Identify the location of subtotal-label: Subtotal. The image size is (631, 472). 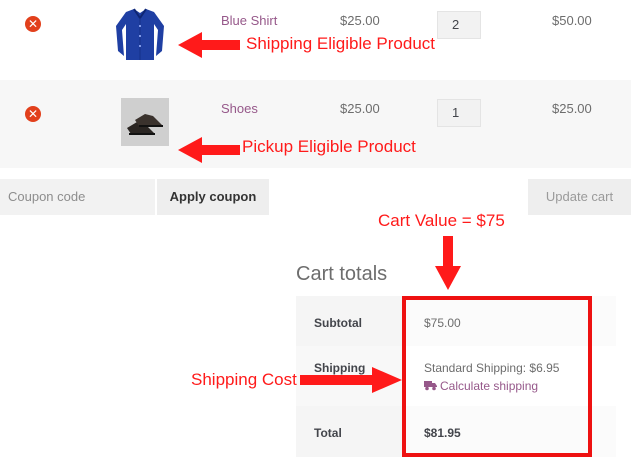
(338, 323).